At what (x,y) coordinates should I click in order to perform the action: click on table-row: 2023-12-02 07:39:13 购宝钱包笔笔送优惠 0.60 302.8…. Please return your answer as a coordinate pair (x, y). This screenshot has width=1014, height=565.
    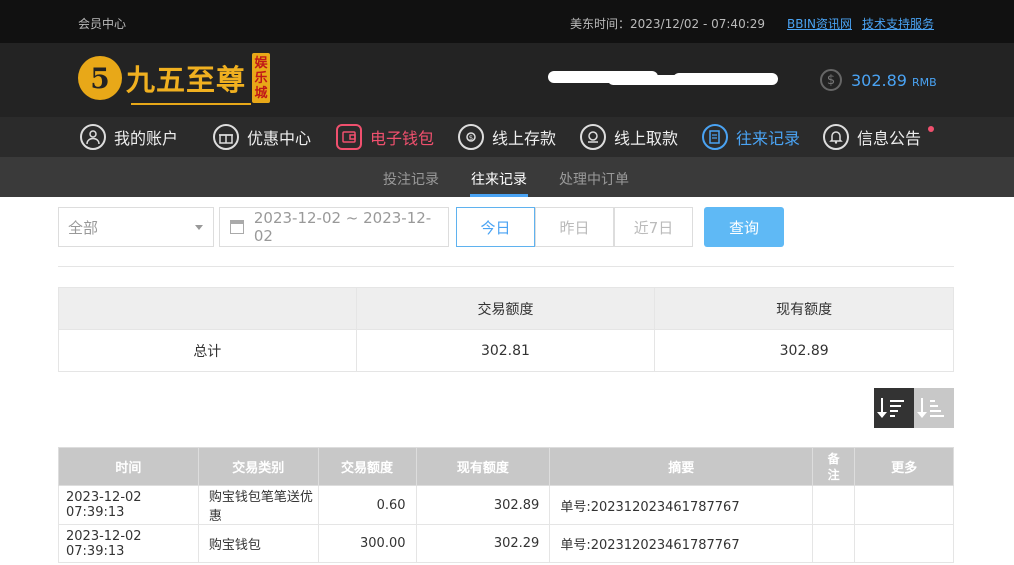
    Looking at the image, I should click on (506, 505).